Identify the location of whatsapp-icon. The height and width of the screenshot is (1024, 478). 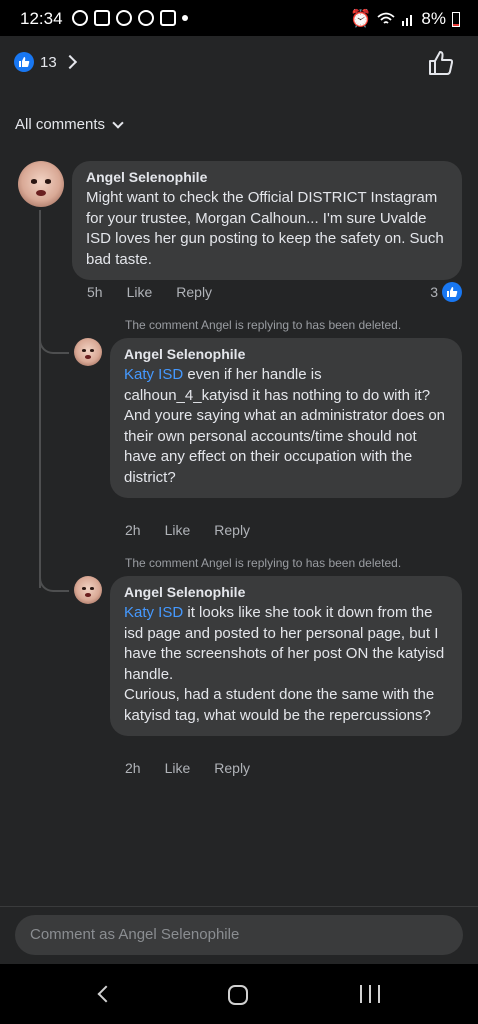
(124, 18).